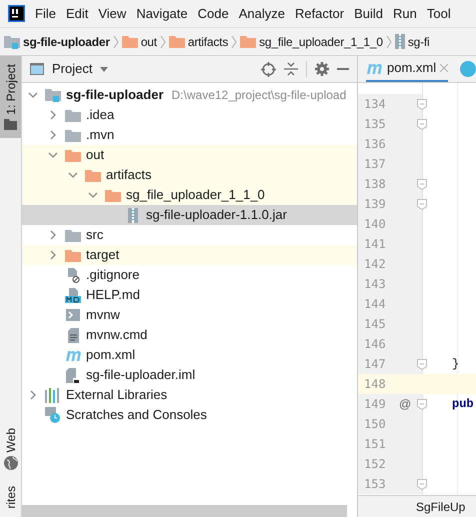 This screenshot has height=517, width=476. What do you see at coordinates (189, 335) in the screenshot?
I see `tree-item: mvnw.cmd` at bounding box center [189, 335].